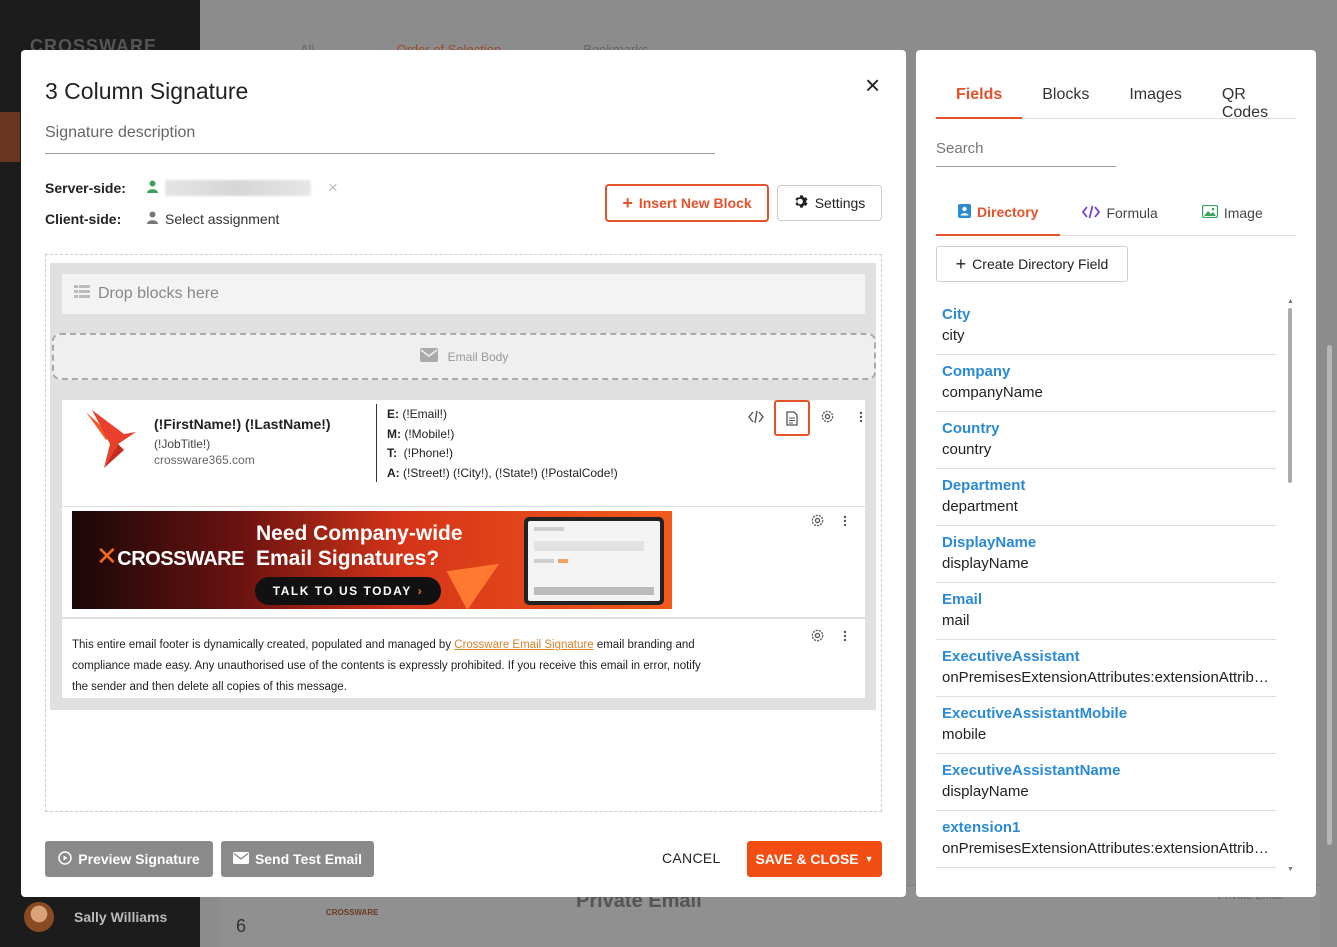 The image size is (1337, 947). I want to click on create-directory-field-button: + Create Directory Field, so click(1032, 264).